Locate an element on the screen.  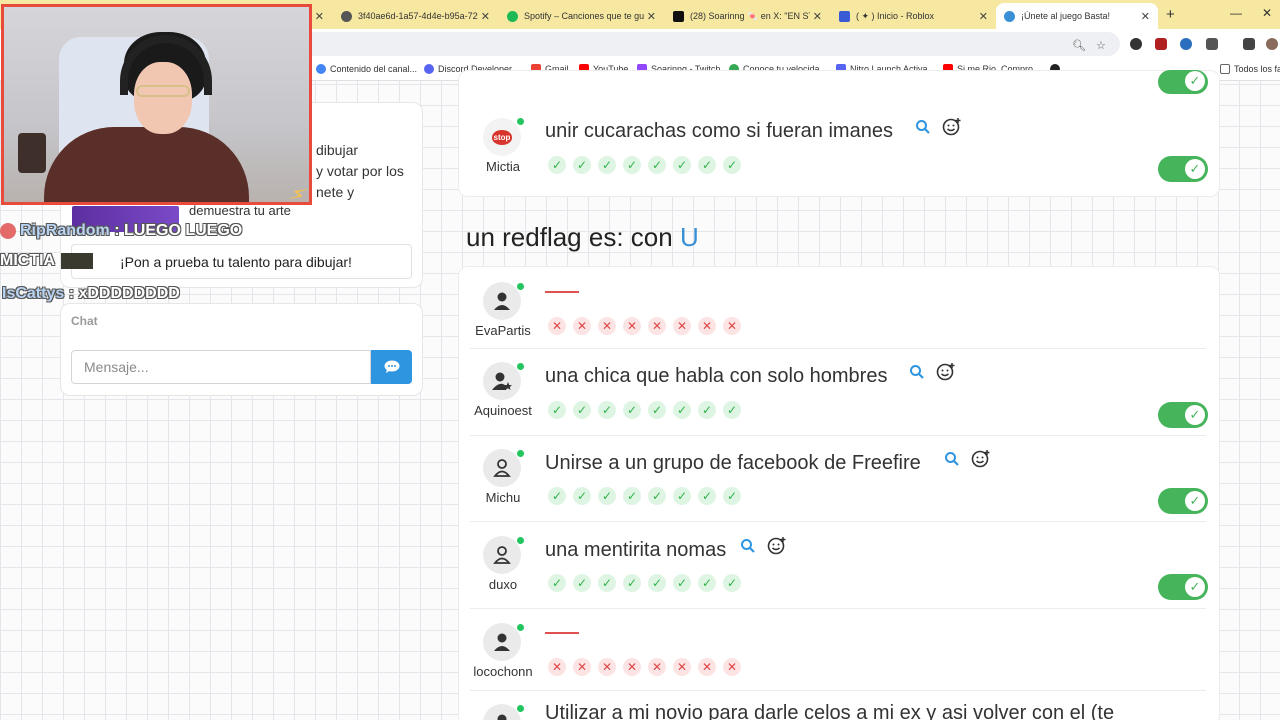
user-outline-icon is located at coordinates (502, 468).